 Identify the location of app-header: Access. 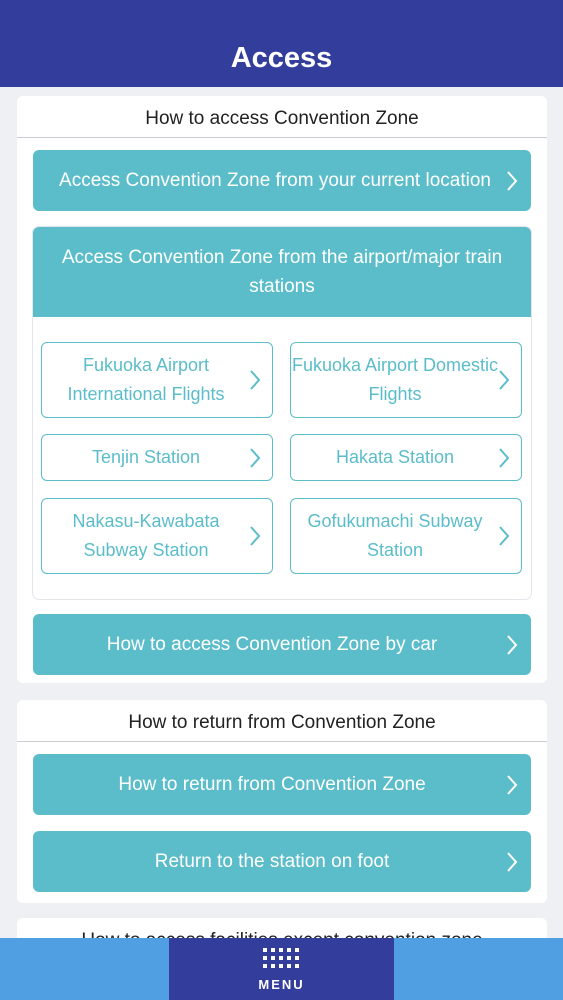
(281, 43).